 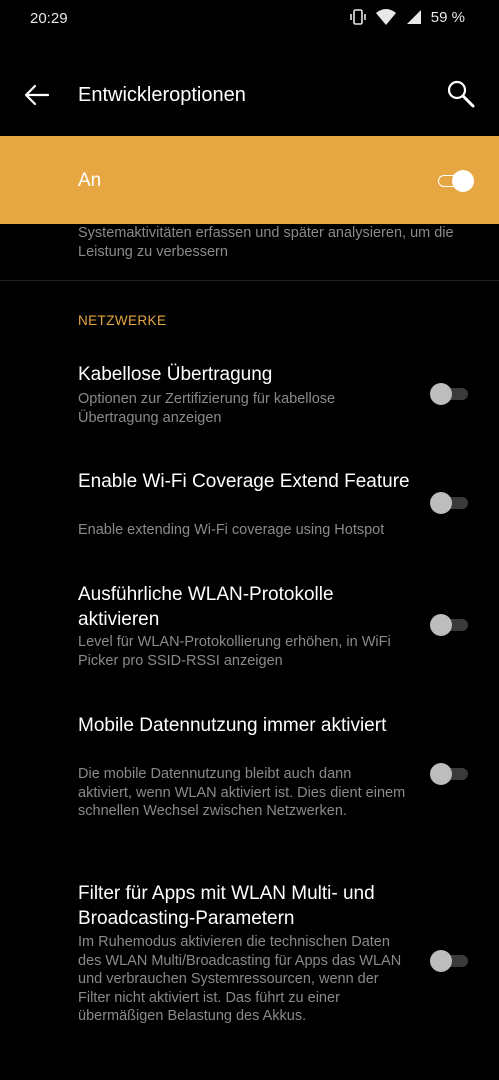 What do you see at coordinates (447, 17) in the screenshot?
I see `battery-percent: 59 %` at bounding box center [447, 17].